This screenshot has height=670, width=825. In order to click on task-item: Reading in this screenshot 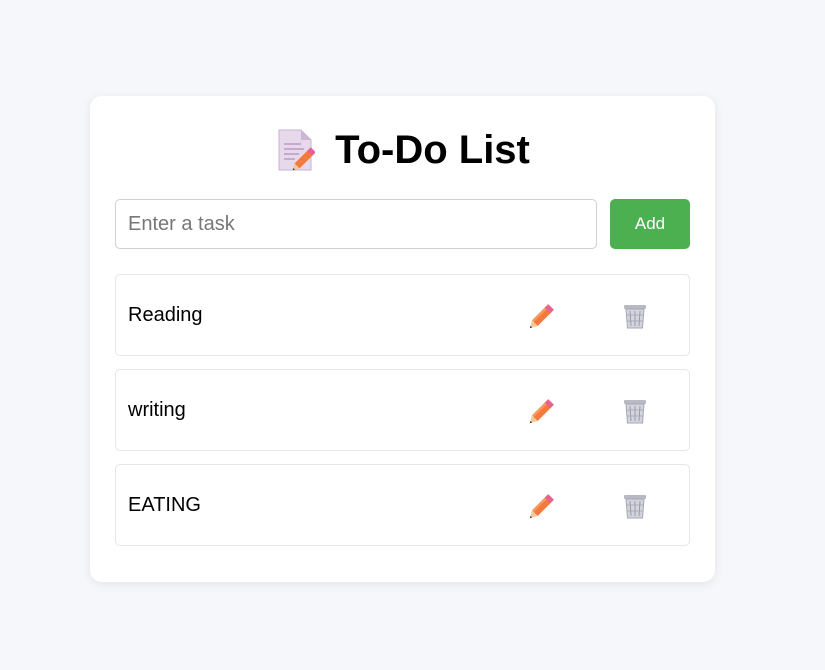, I will do `click(402, 315)`.